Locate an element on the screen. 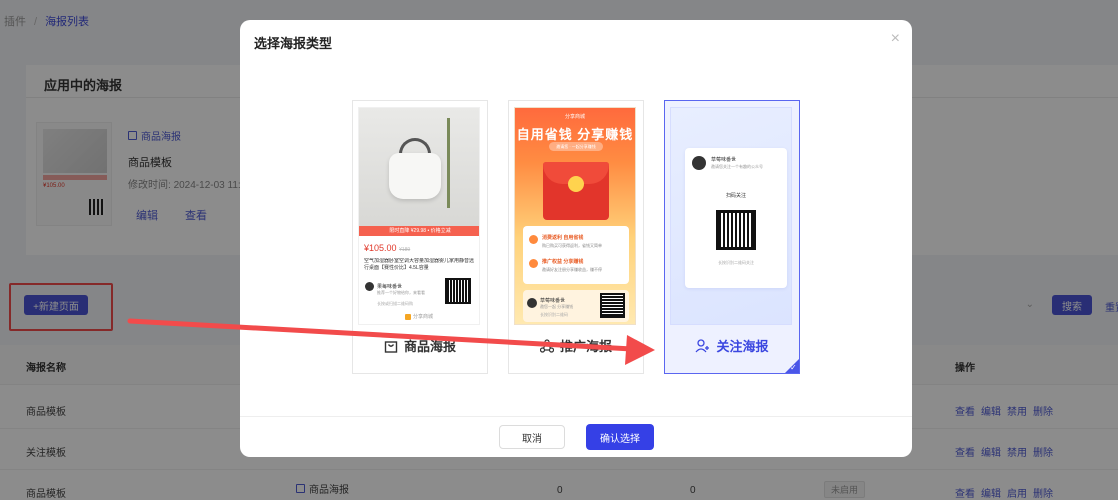 The image size is (1118, 500). preview-price: ¥105.00 ¥189 is located at coordinates (387, 248).